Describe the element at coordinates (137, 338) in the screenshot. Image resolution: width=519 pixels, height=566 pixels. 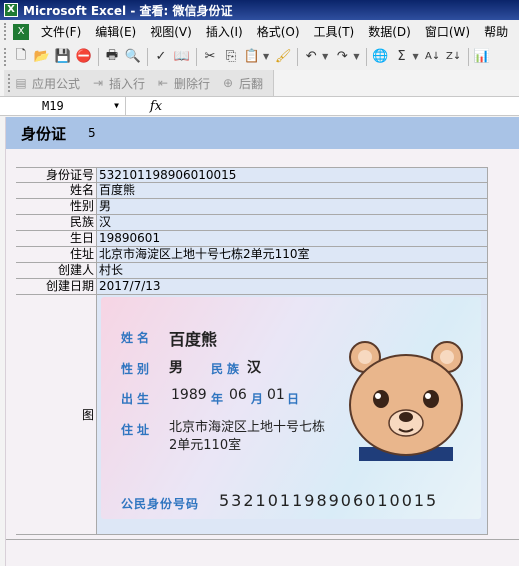
I see `card-name-label: 姓名` at that location.